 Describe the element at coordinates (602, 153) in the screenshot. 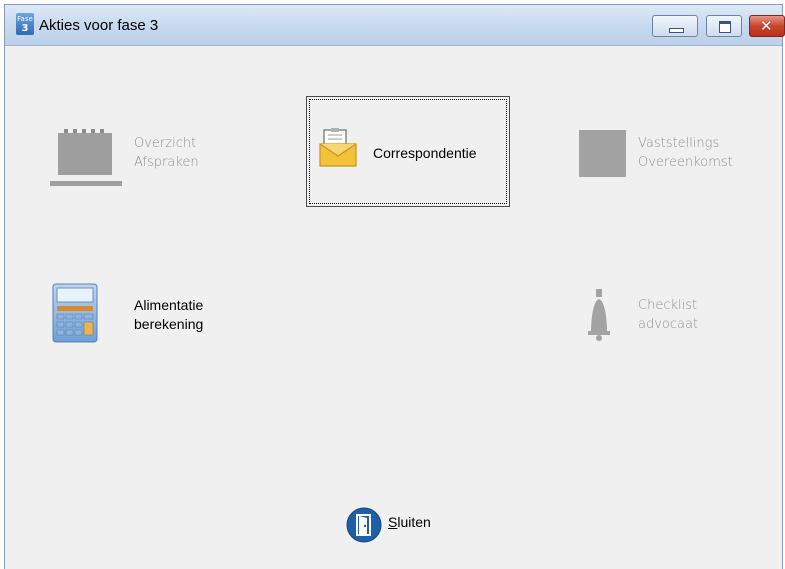

I see `document-icon` at that location.